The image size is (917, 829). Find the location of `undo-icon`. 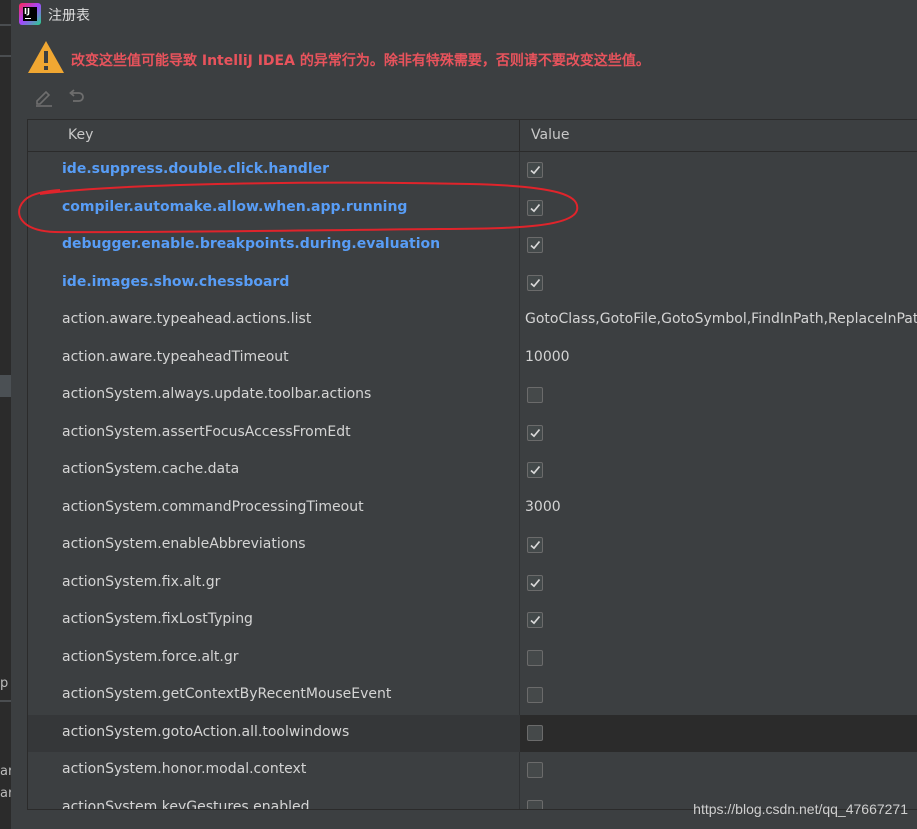

undo-icon is located at coordinates (76, 95).